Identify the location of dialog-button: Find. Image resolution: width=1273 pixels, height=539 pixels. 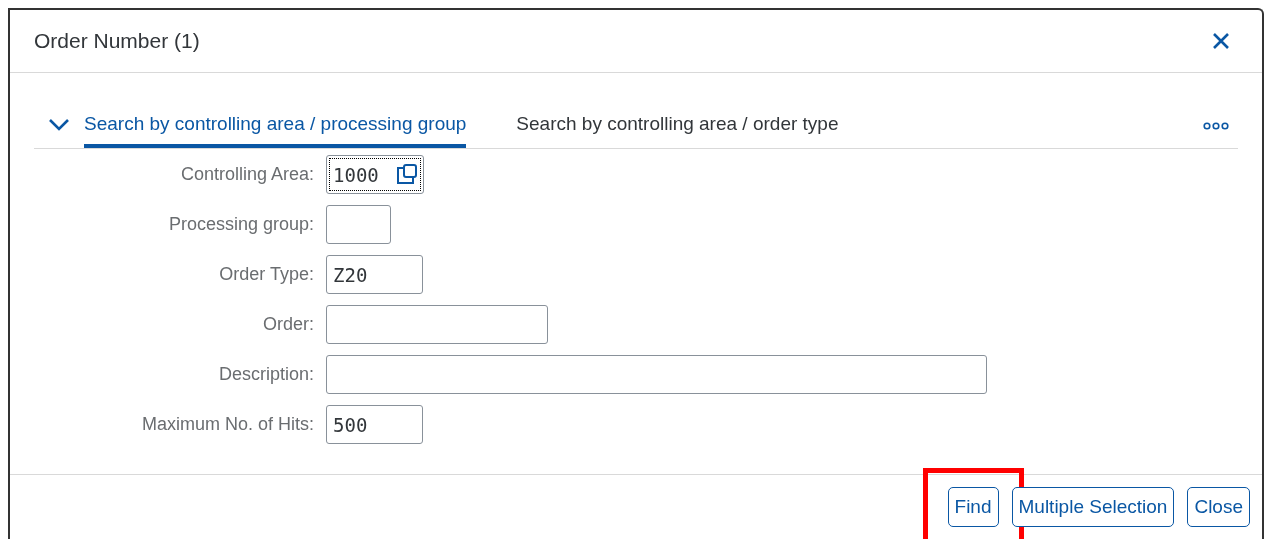
(973, 507).